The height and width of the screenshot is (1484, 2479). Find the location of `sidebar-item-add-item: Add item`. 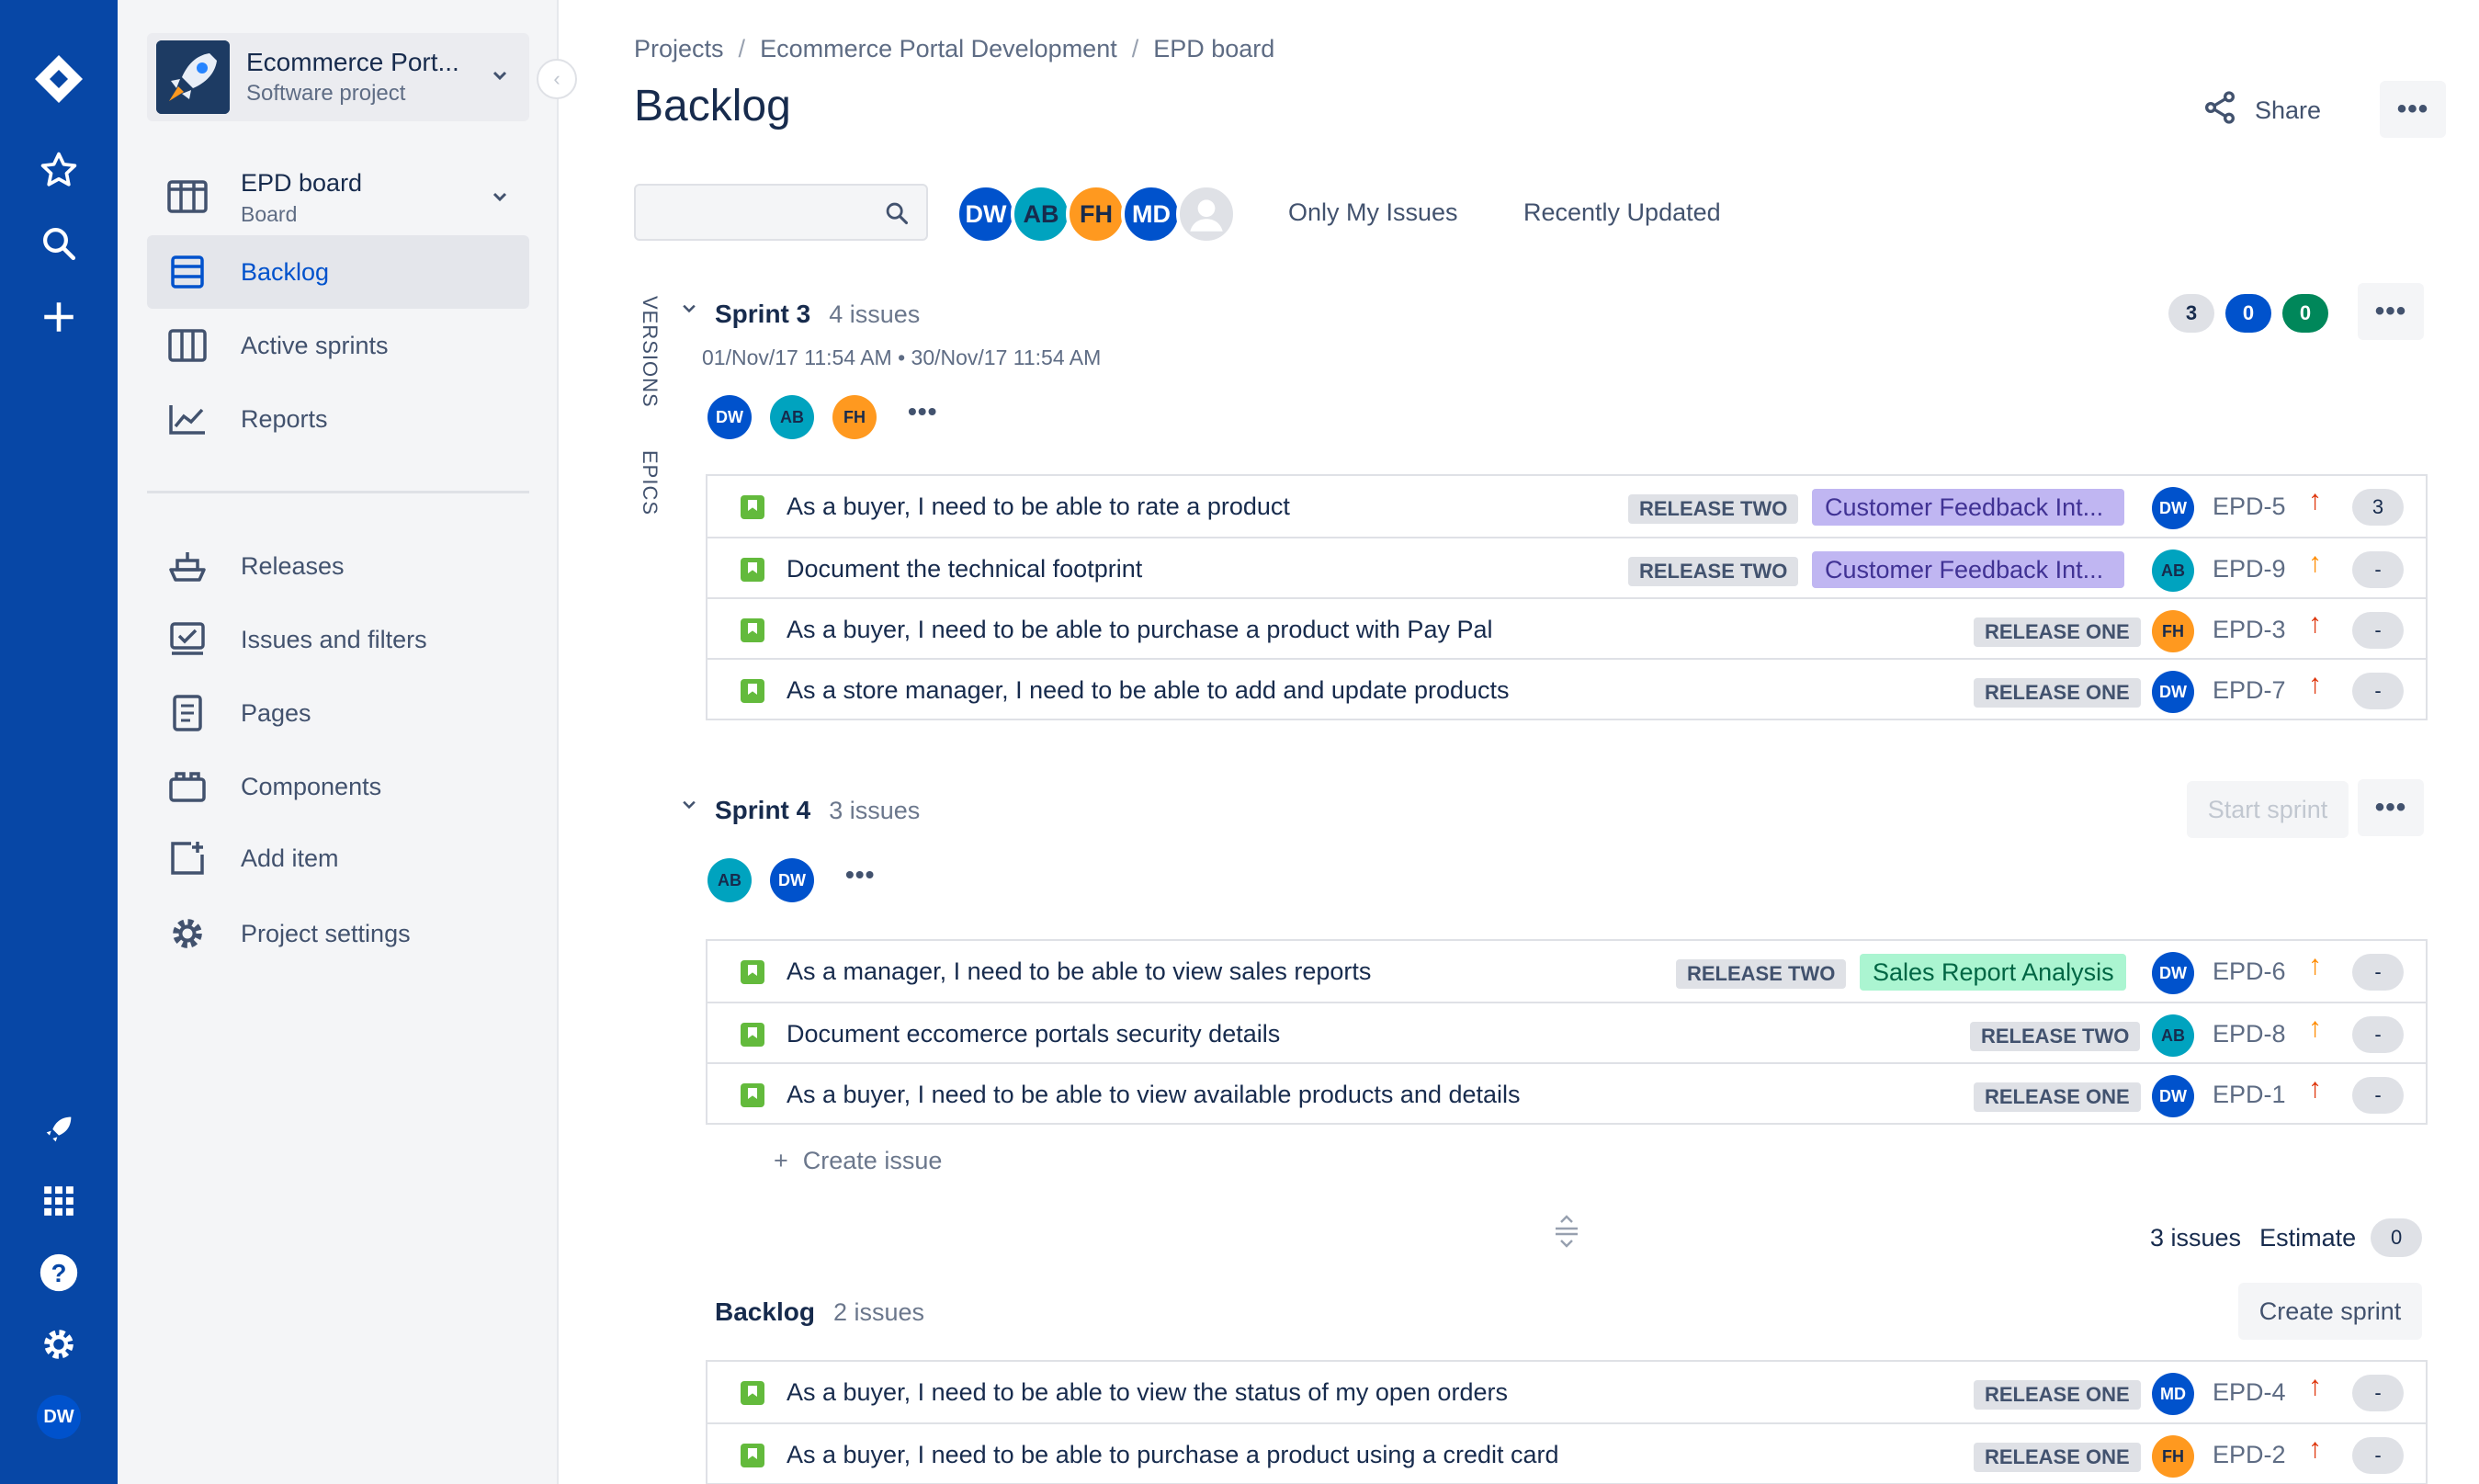

sidebar-item-add-item: Add item is located at coordinates (338, 858).